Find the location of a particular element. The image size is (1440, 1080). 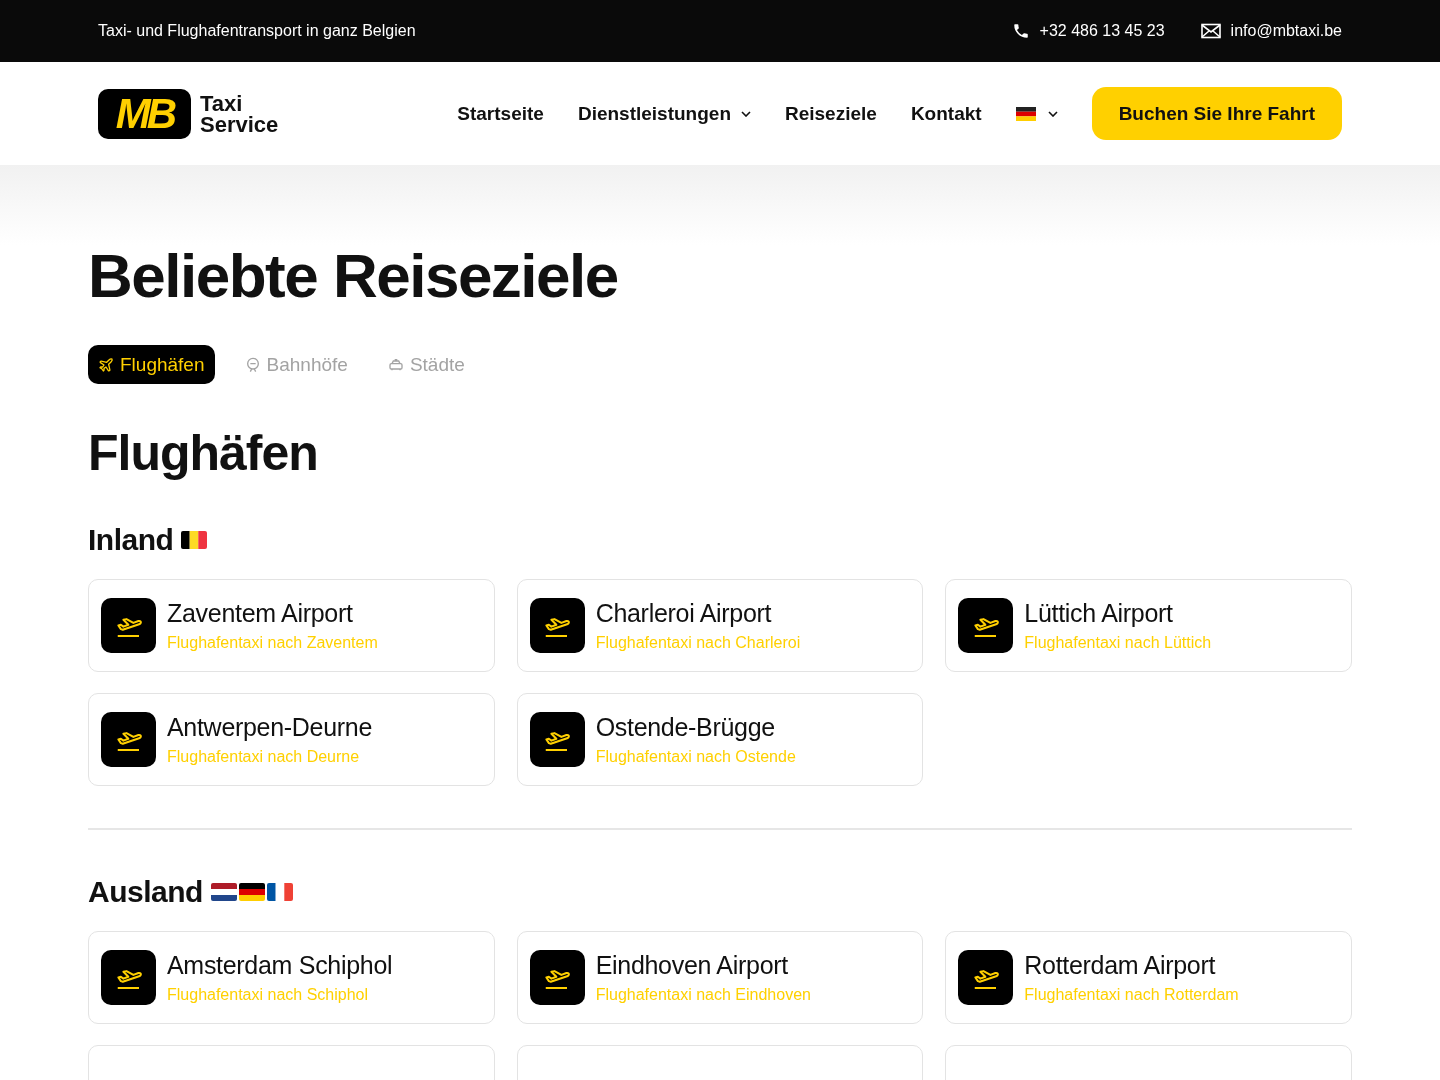

card-subtitle: Flughafentaxi nach Zaventem is located at coordinates (272, 643).